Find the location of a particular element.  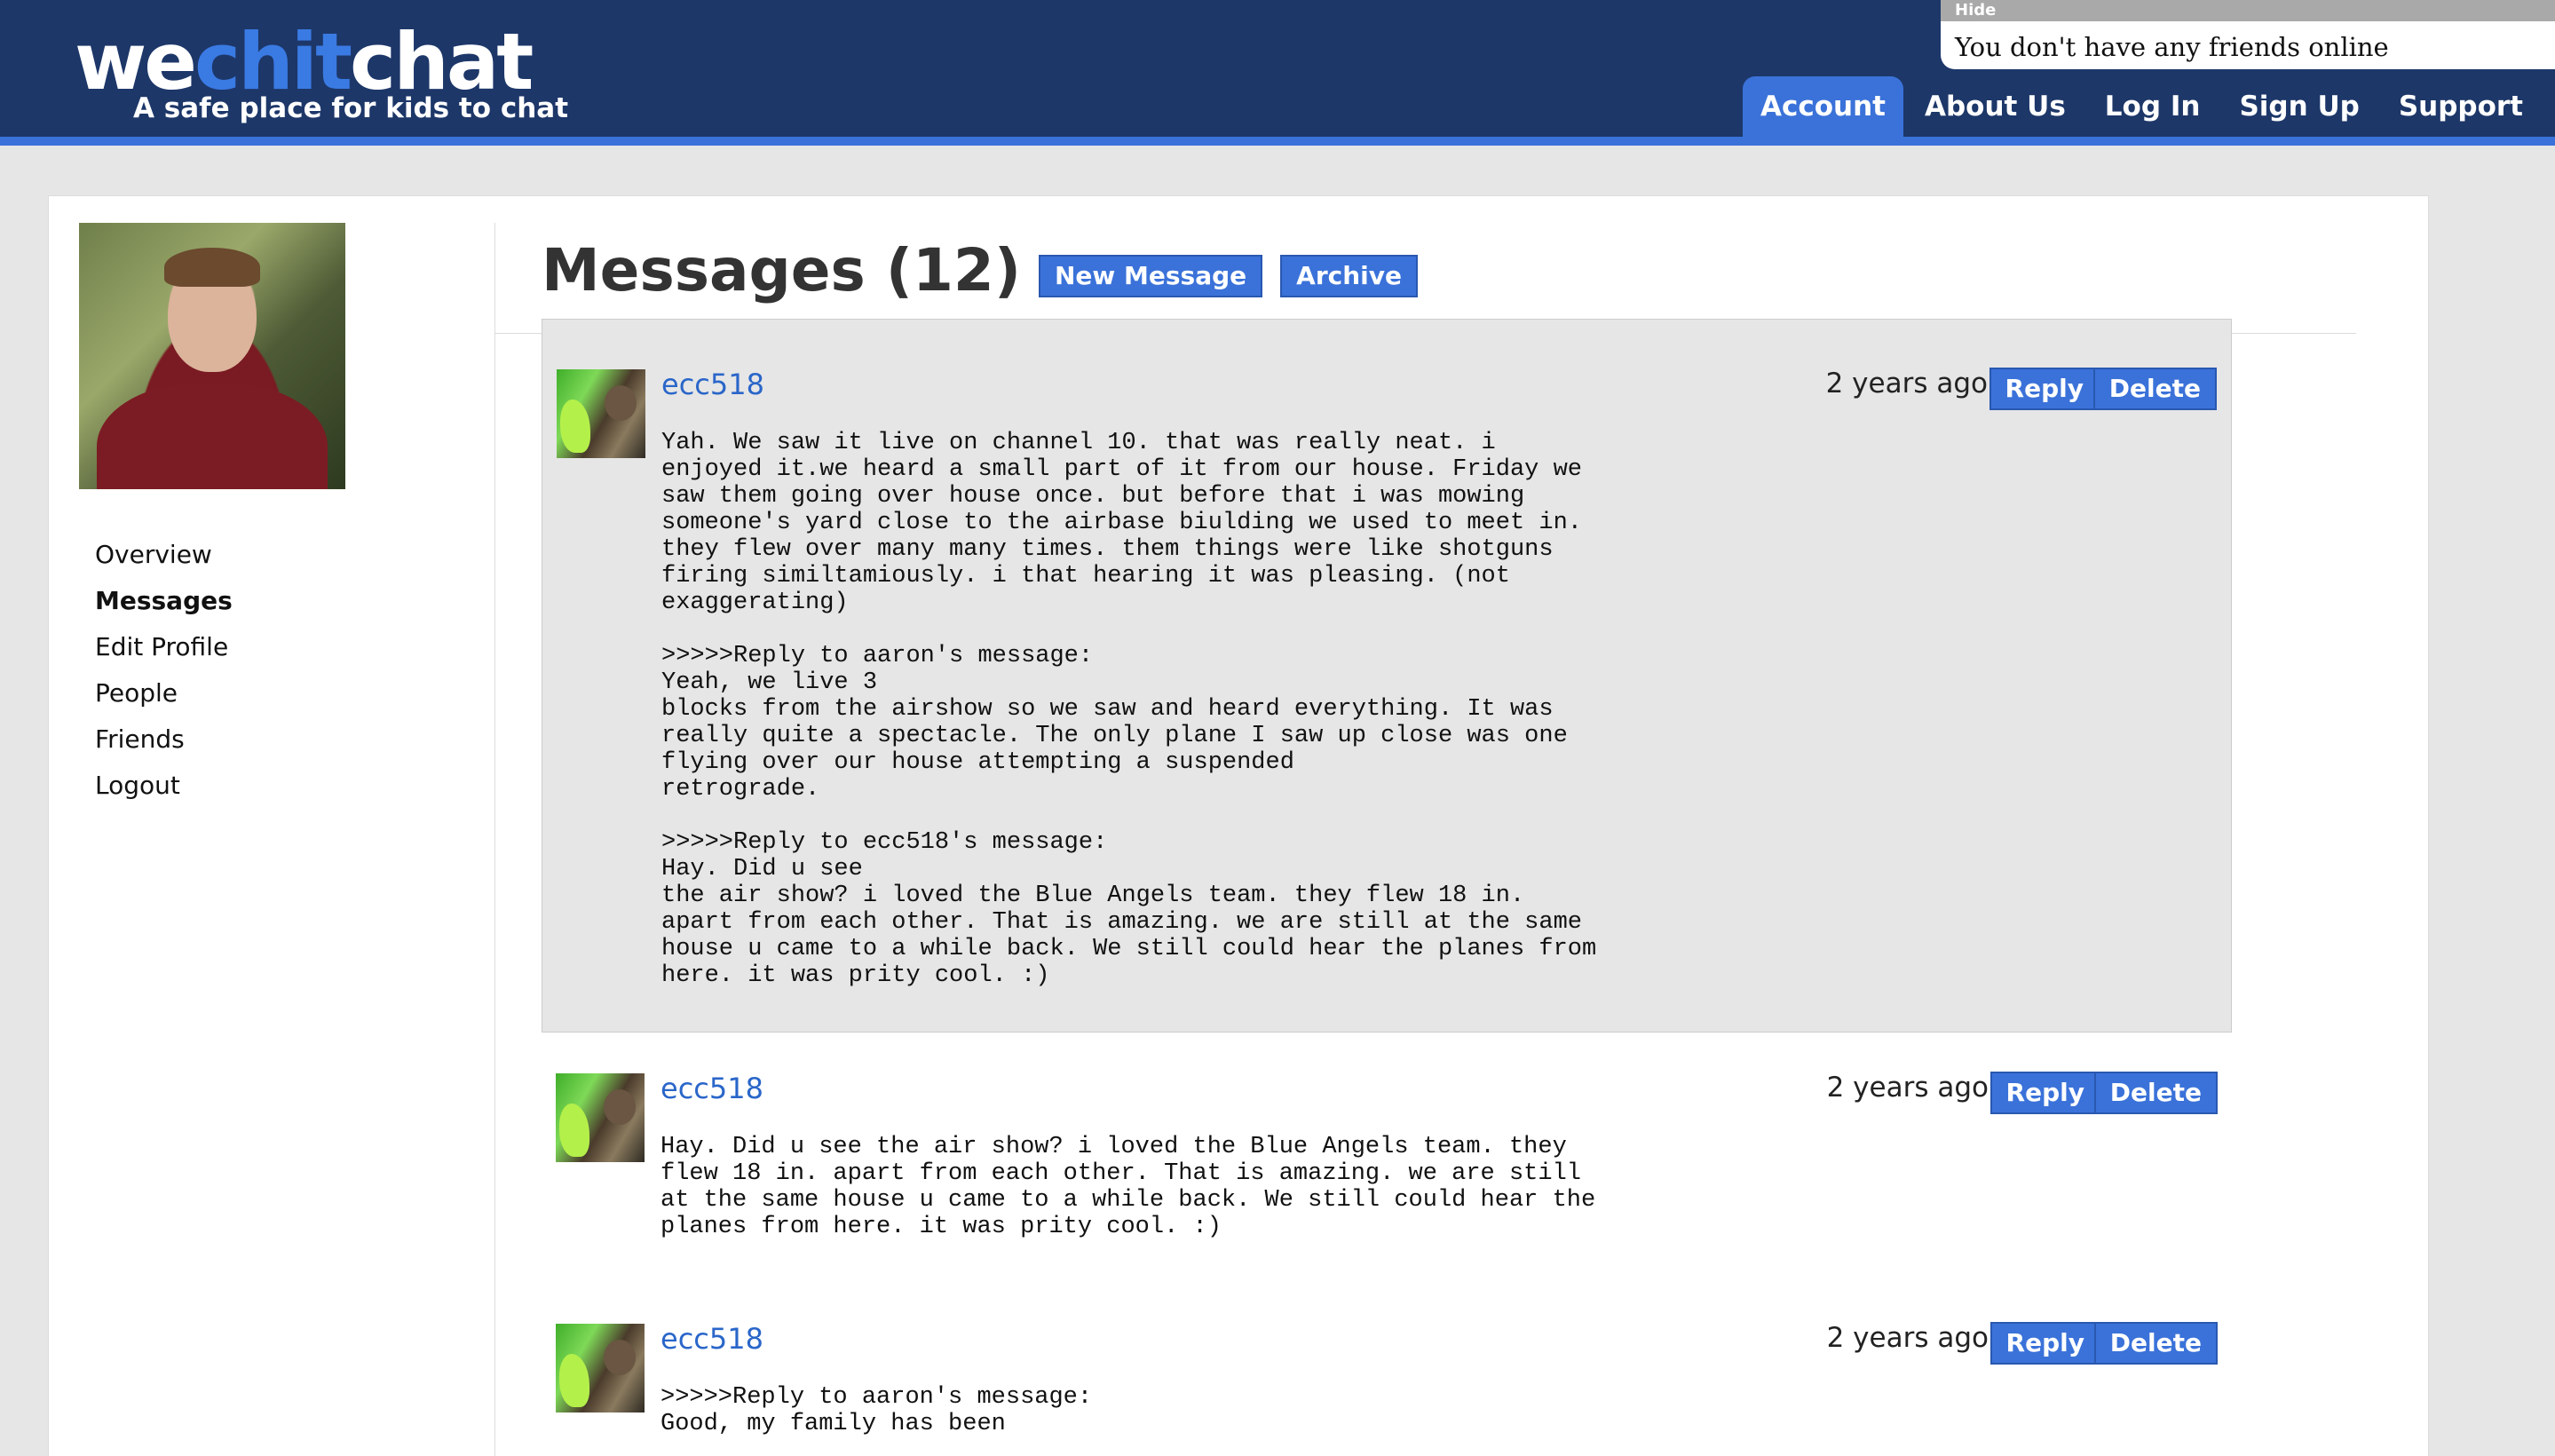

new-message-button: New Message is located at coordinates (1151, 276).